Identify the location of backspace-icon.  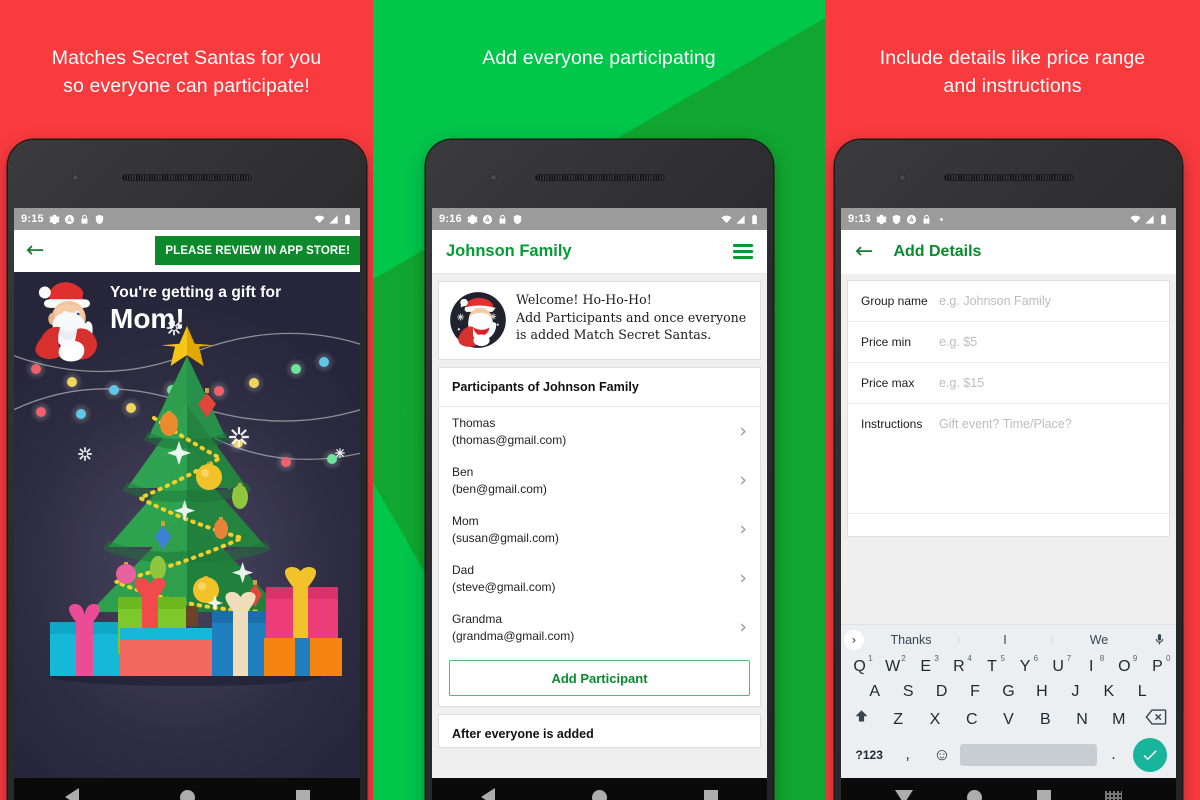
(1155, 719).